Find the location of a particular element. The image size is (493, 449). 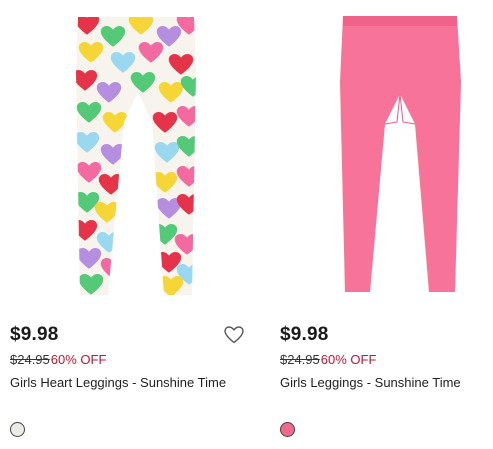

product-name: Girls Heart Leggings - Sunshine Time is located at coordinates (118, 382).